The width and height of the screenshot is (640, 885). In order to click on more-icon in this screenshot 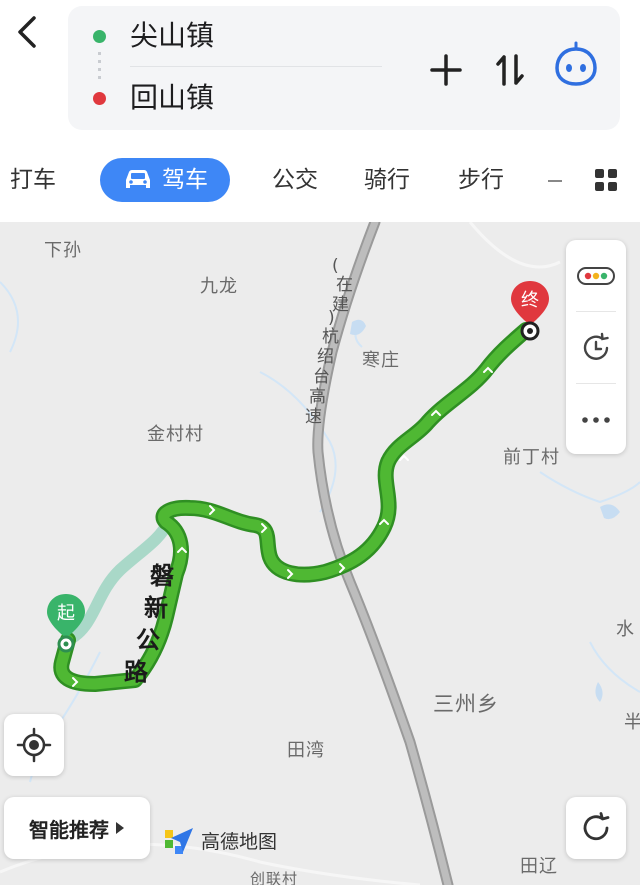, I will do `click(596, 419)`.